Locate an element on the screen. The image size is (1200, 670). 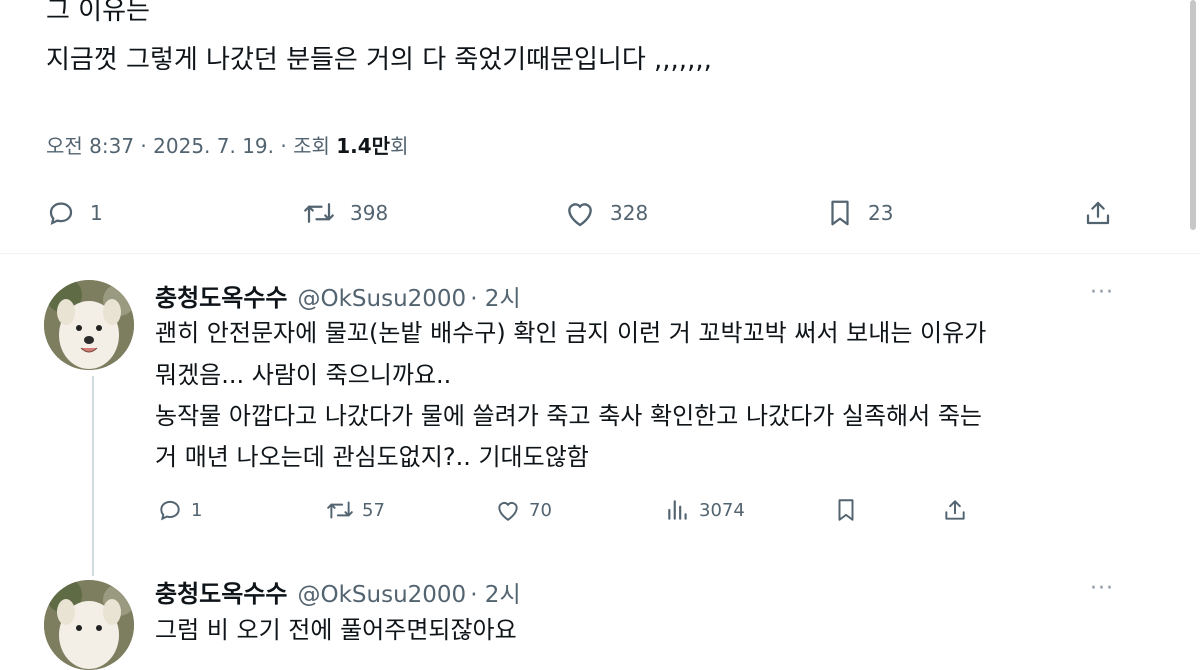
tweet-views-count: 1.4만 is located at coordinates (363, 146).